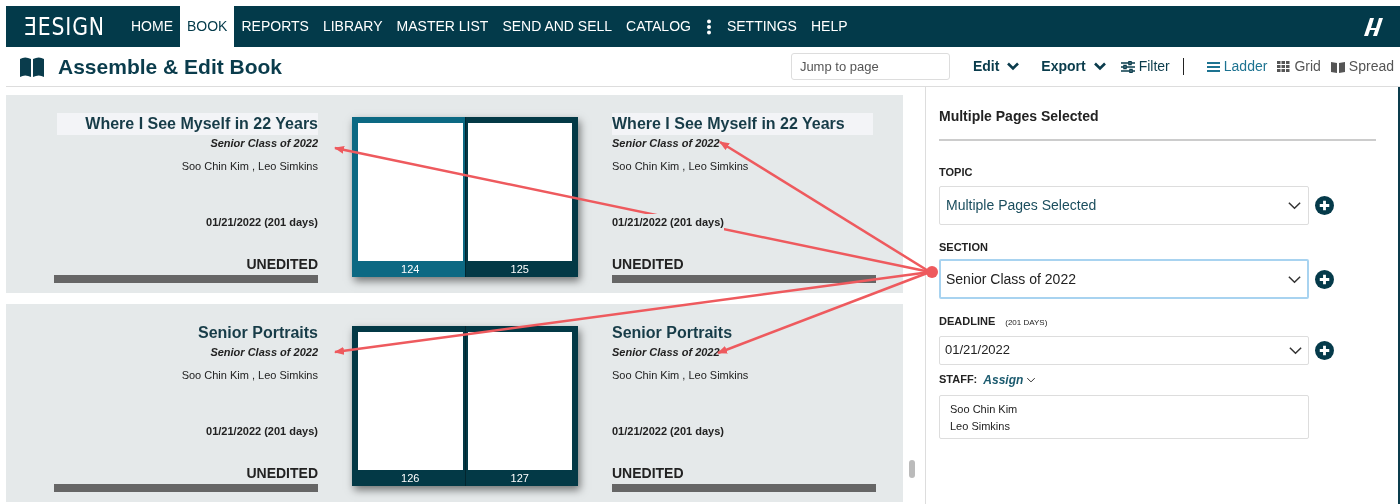 The height and width of the screenshot is (504, 1400). I want to click on field-label: DEADLINE, so click(967, 321).